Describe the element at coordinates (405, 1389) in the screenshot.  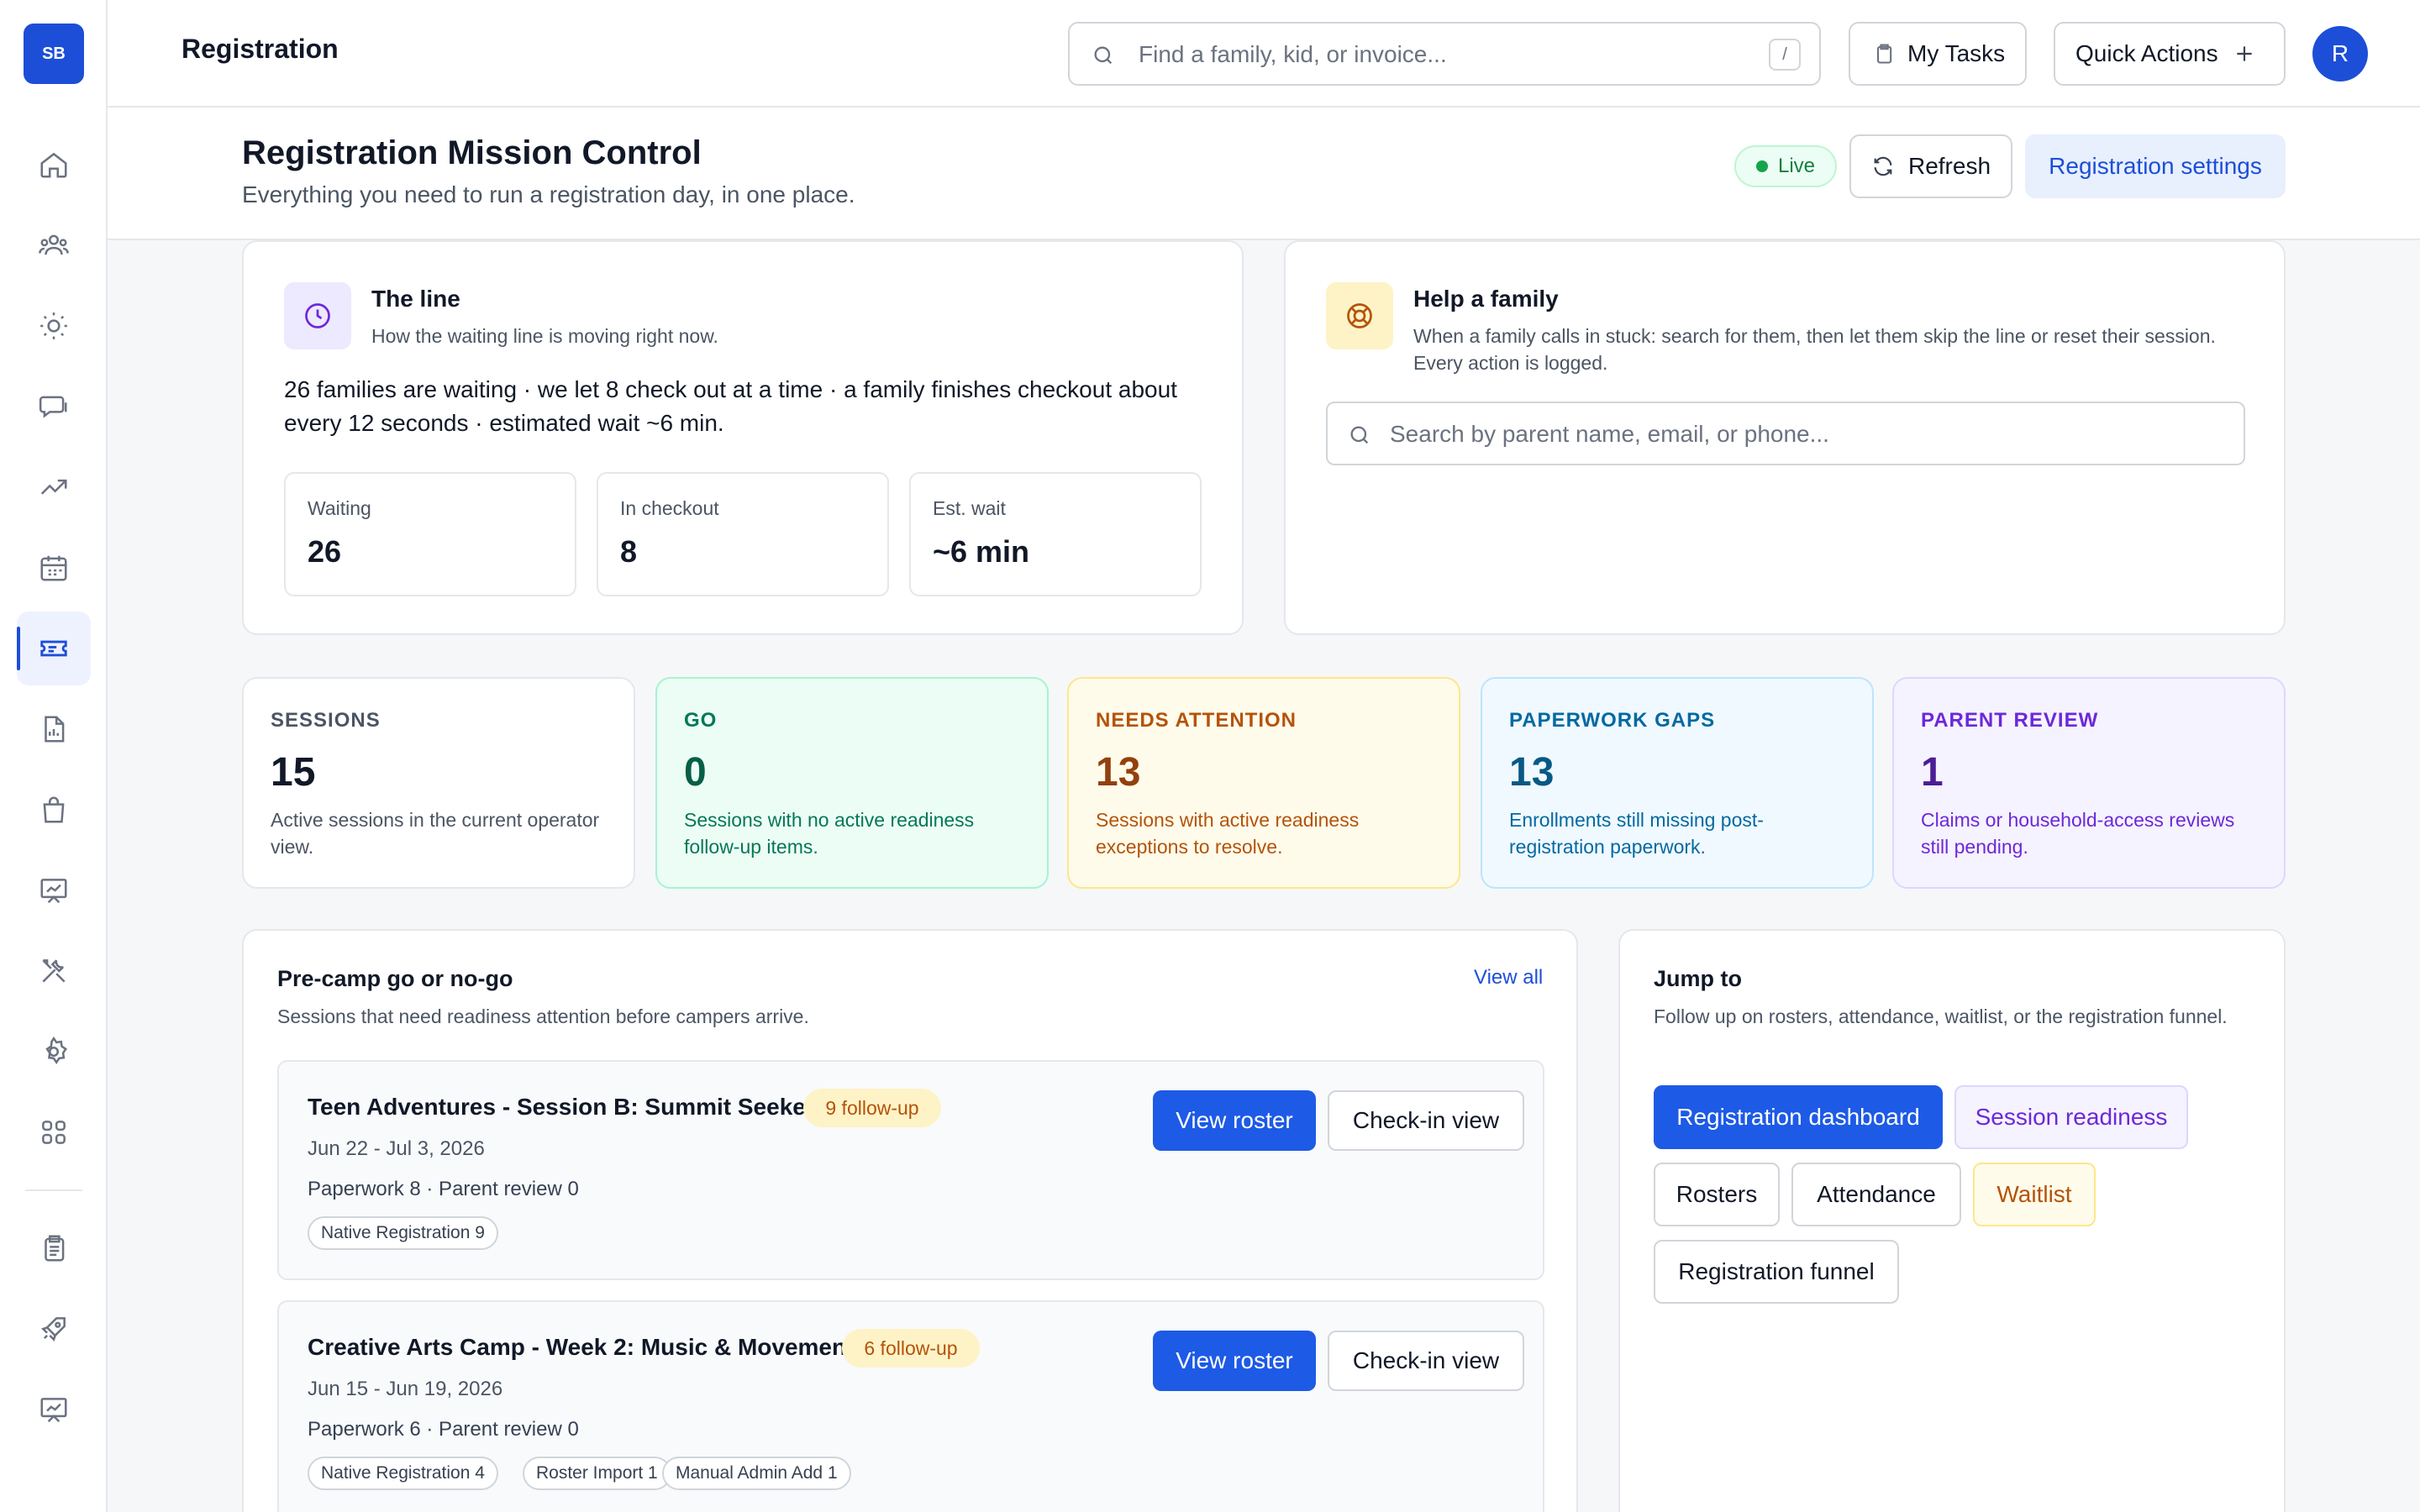
I see `session-dates: Jun 15 - Jun 19, 2026` at that location.